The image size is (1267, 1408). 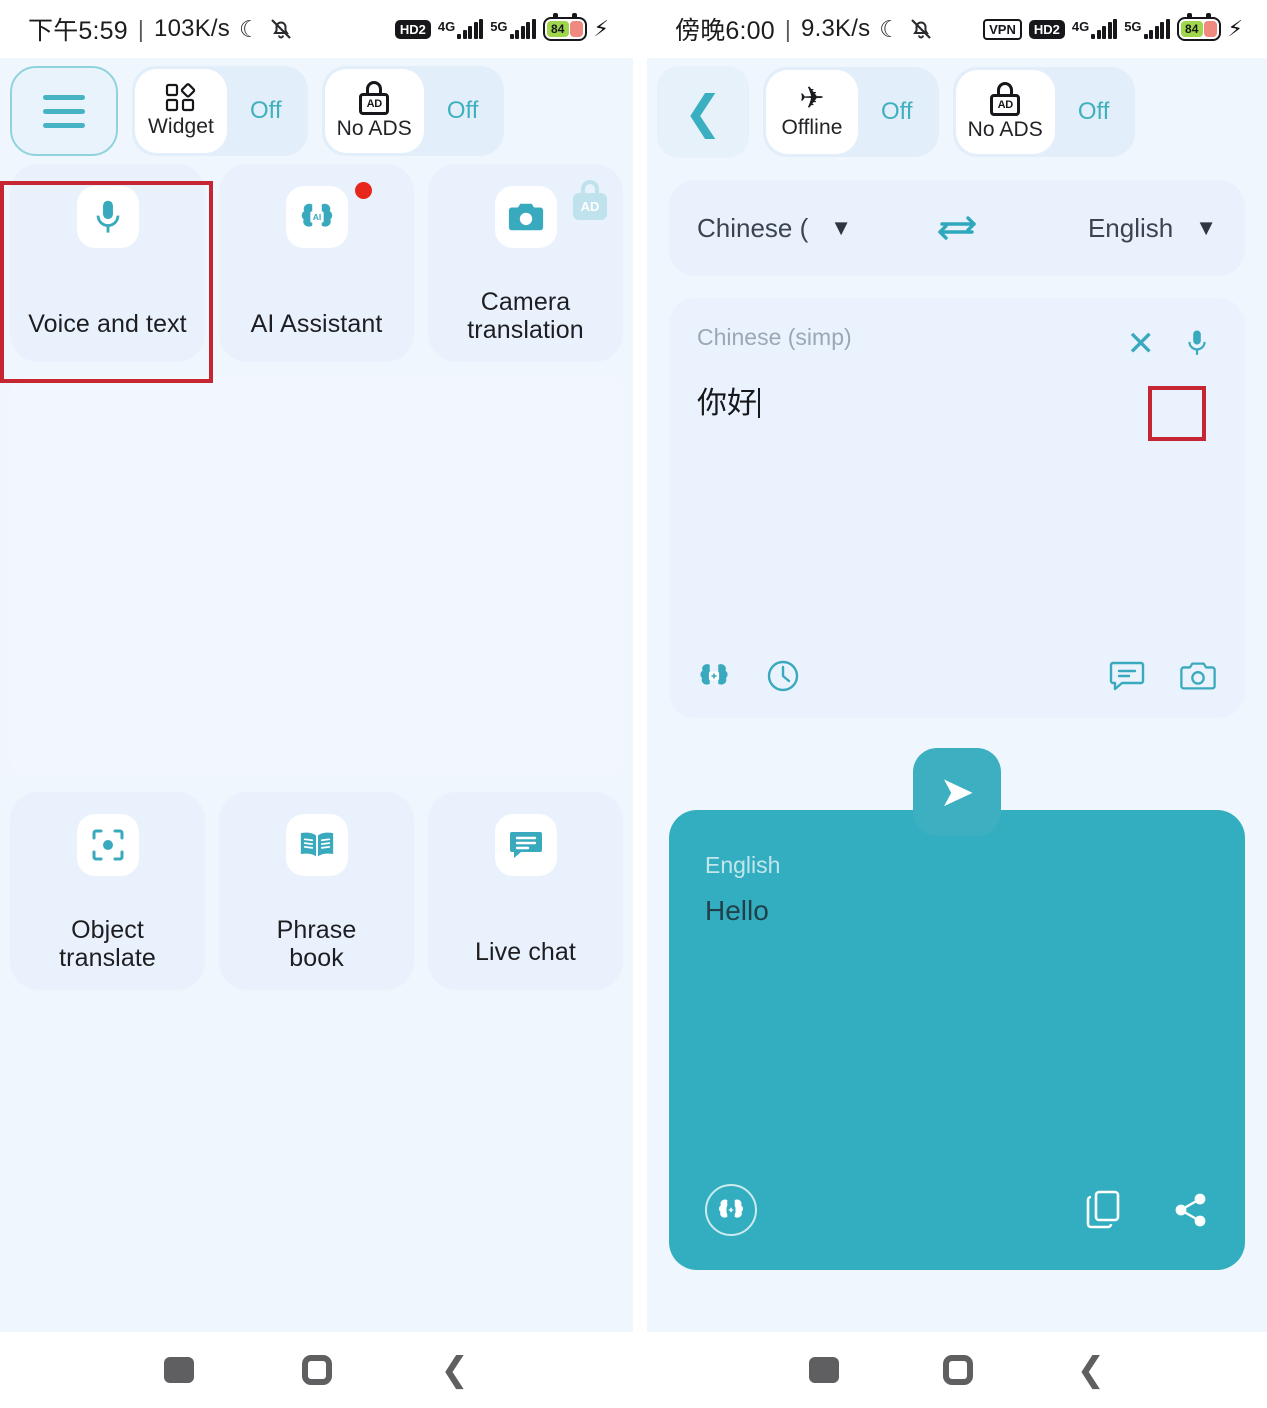 I want to click on signal-5g: 5G, so click(x=513, y=29).